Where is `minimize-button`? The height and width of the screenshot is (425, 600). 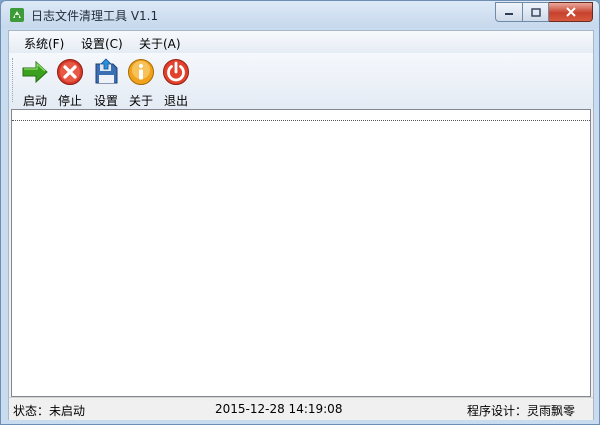 minimize-button is located at coordinates (509, 12).